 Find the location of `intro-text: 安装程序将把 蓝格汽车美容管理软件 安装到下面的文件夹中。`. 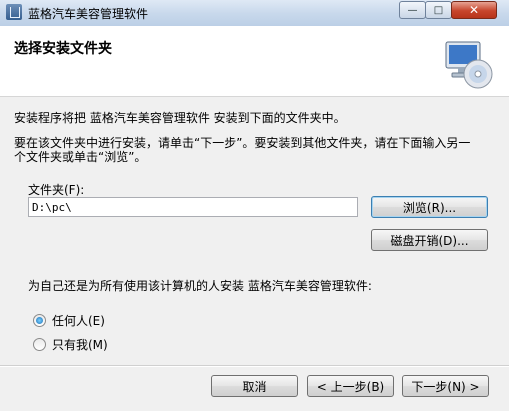

intro-text: 安装程序将把 蓝格汽车美容管理软件 安装到下面的文件夹中。 is located at coordinates (180, 118).